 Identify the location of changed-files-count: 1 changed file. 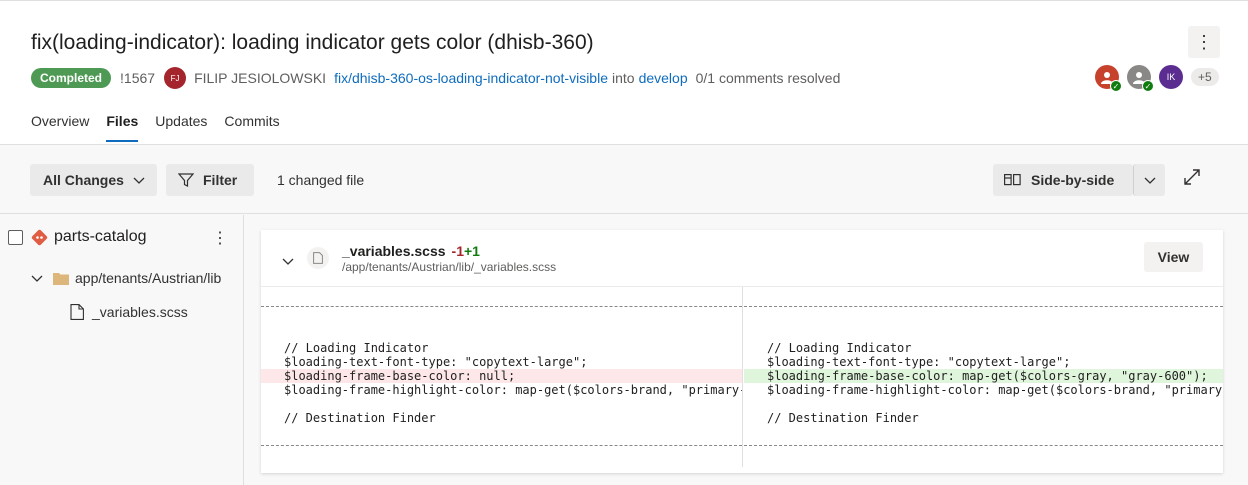
(321, 180).